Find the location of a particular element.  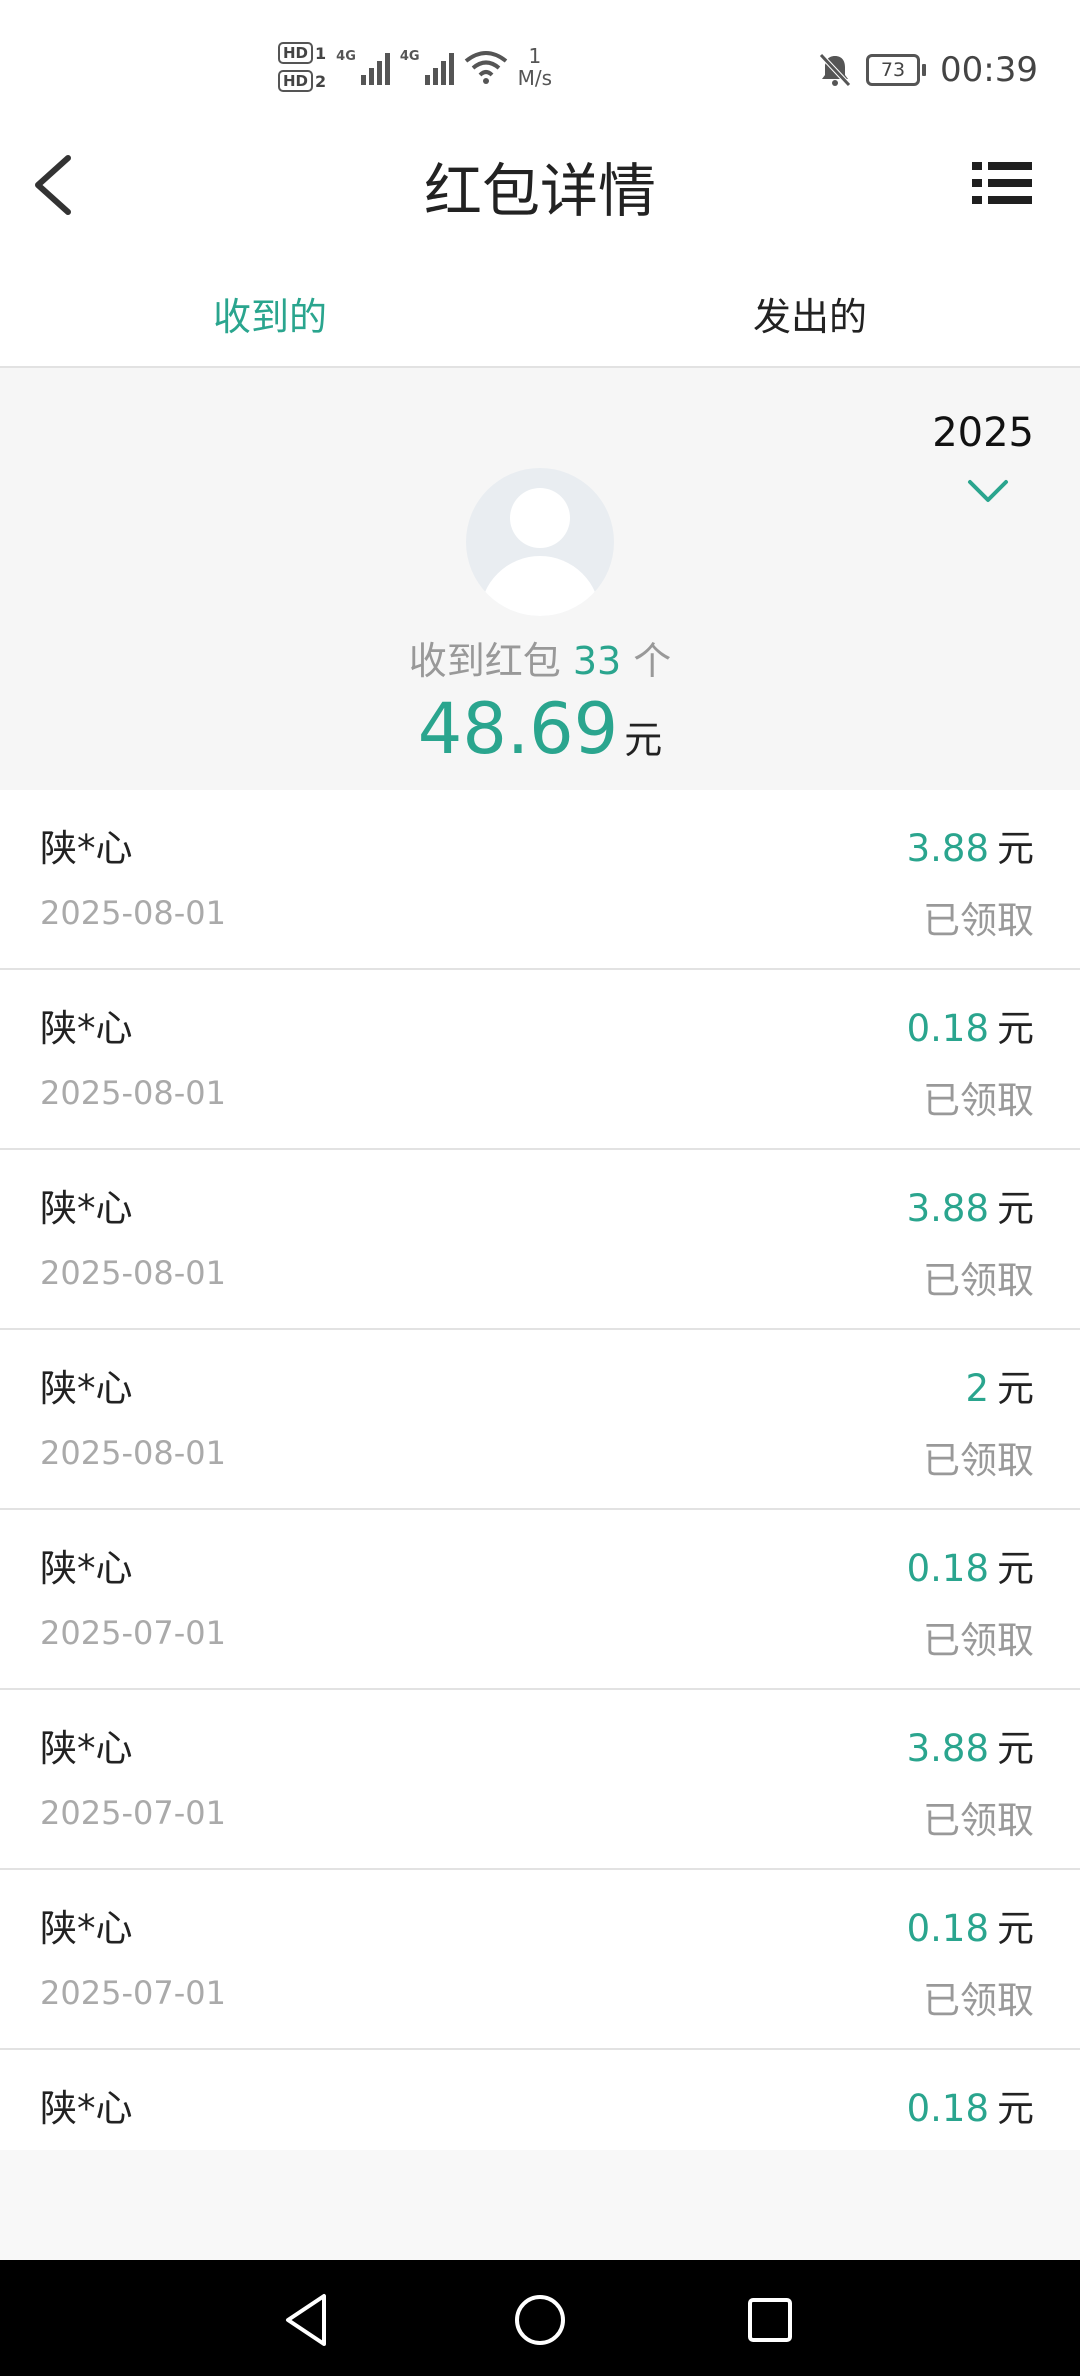

count-prefix: 收到红包 is located at coordinates (484, 661).